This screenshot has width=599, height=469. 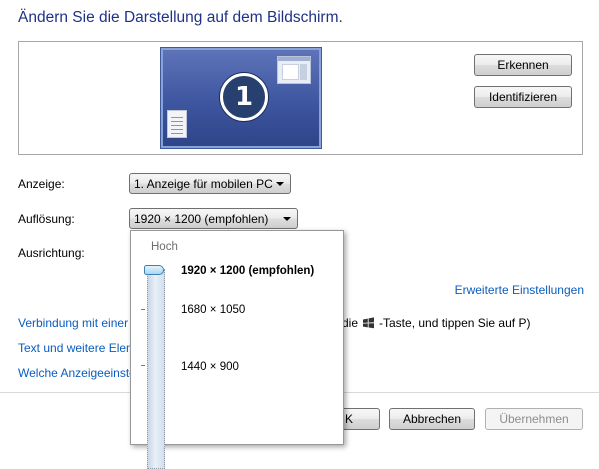 What do you see at coordinates (455, 323) in the screenshot?
I see `projector-hint-suffix: -Taste, und tippen Sie auf P)` at bounding box center [455, 323].